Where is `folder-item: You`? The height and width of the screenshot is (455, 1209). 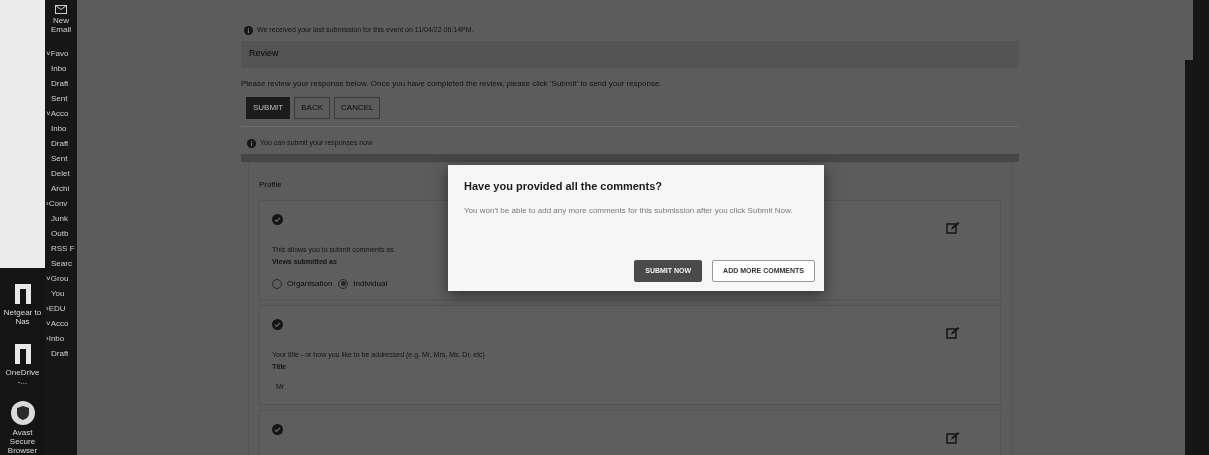
folder-item: You is located at coordinates (58, 293).